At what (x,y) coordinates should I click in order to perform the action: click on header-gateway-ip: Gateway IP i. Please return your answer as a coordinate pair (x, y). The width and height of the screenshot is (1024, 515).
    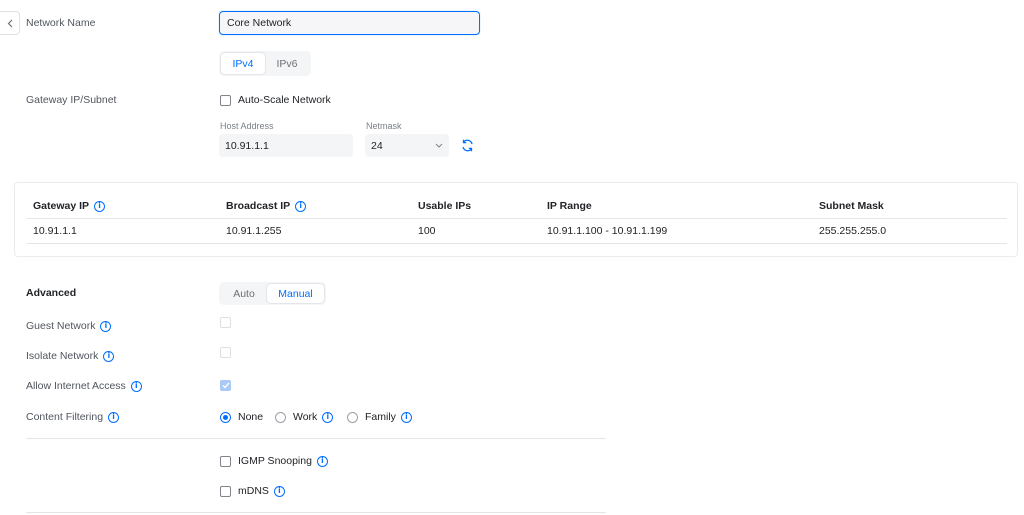
    Looking at the image, I should click on (69, 206).